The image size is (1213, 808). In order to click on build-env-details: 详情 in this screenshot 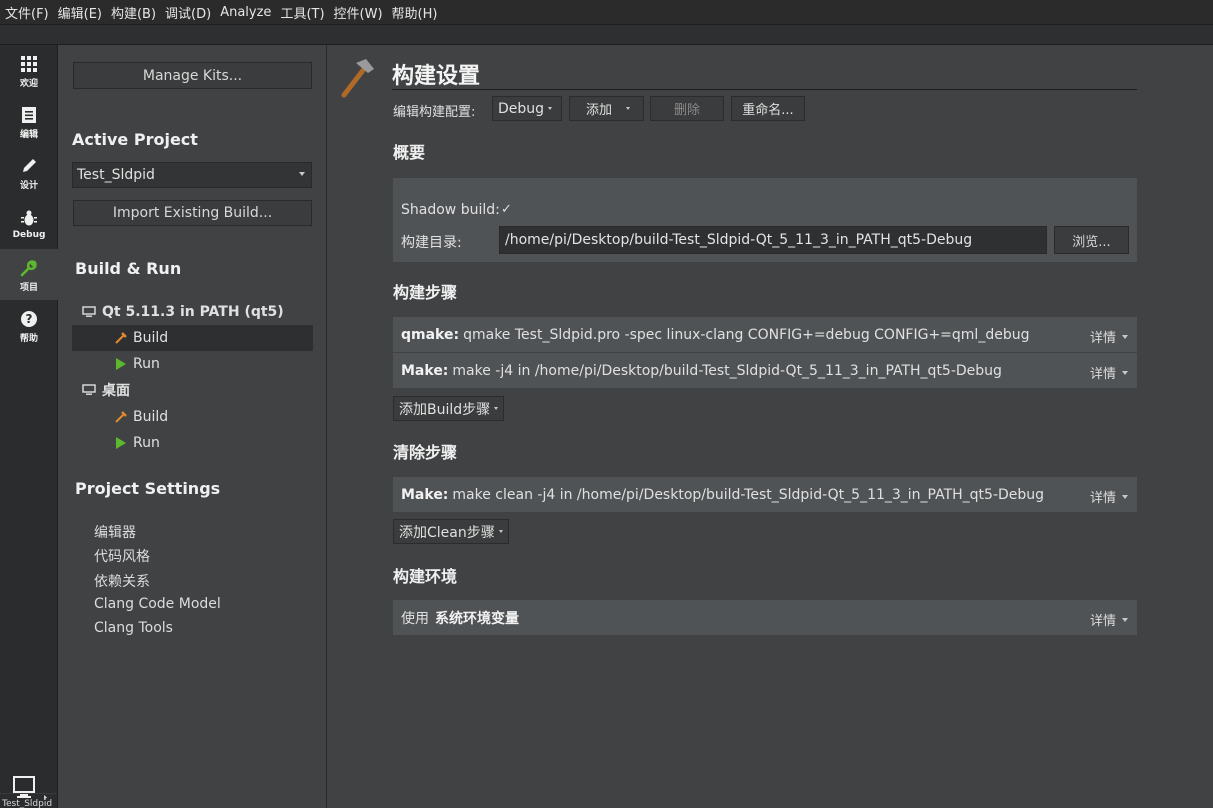, I will do `click(1105, 619)`.